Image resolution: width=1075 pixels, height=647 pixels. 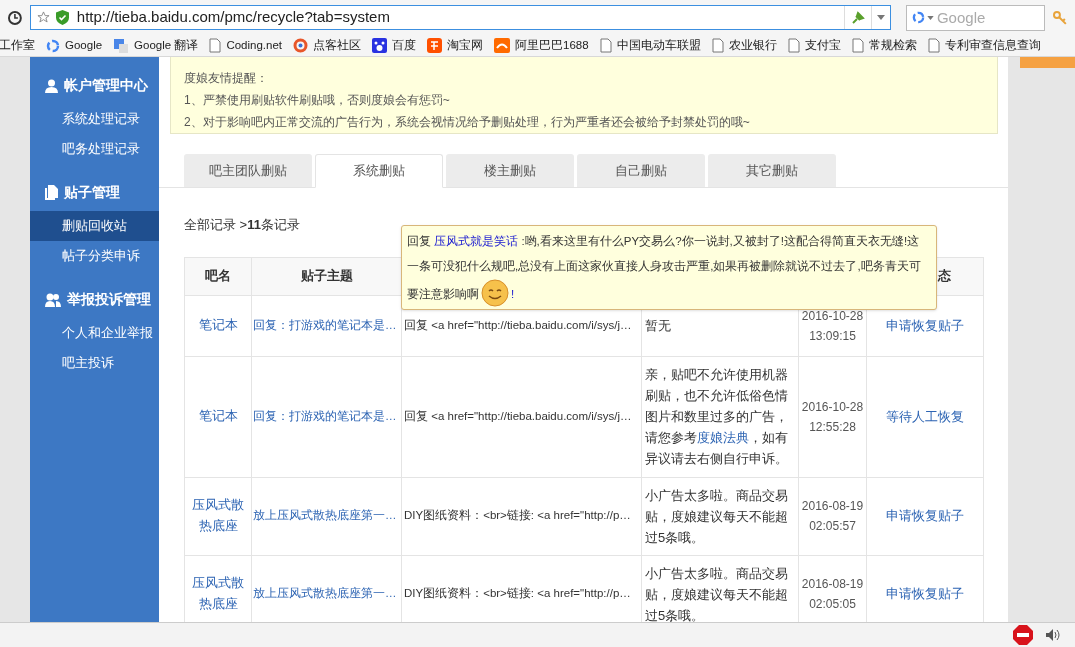 I want to click on history-icon, so click(x=15, y=17).